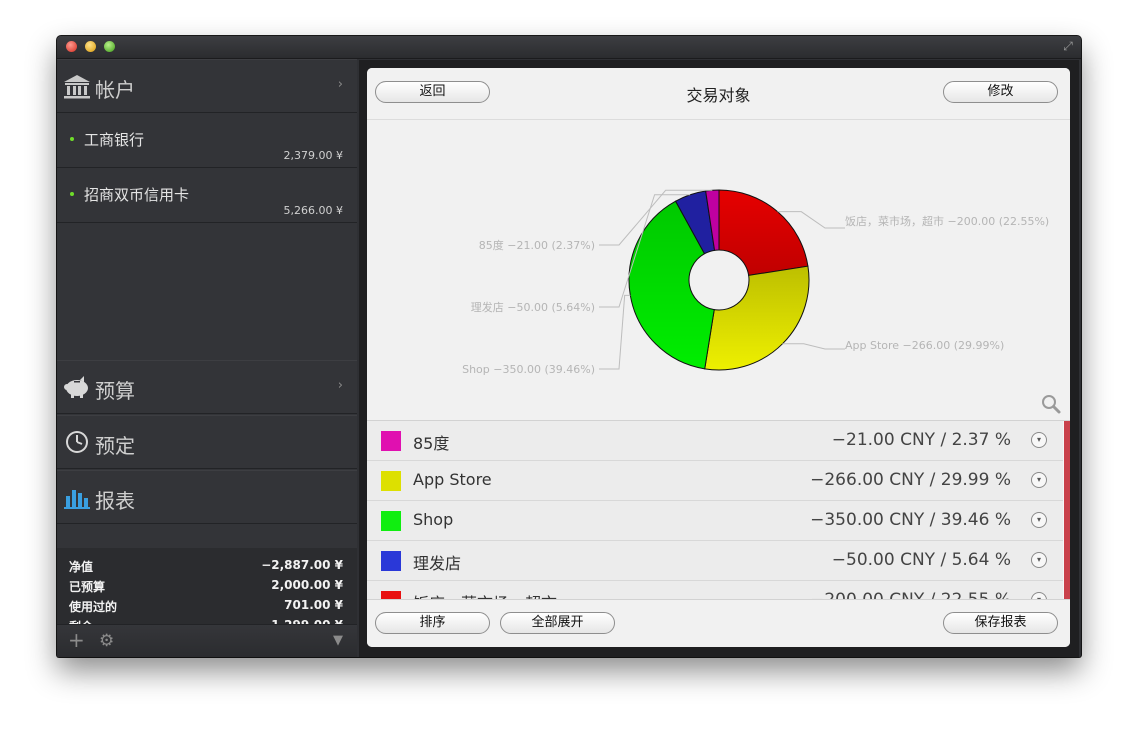 Image resolution: width=1138 pixels, height=736 pixels. I want to click on list-item: 85度 −21.00 CNY / 2.37 % ▾, so click(715, 441).